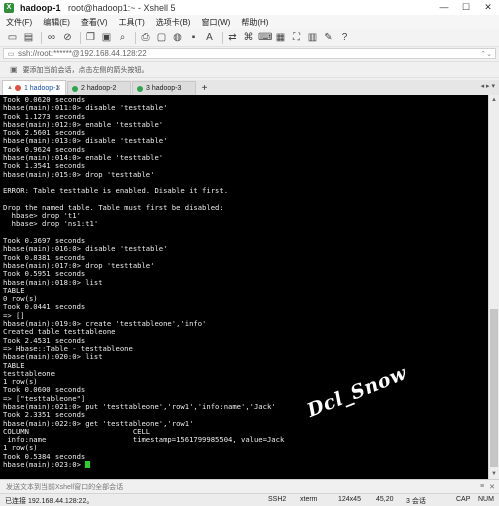 Image resolution: width=499 pixels, height=506 pixels. What do you see at coordinates (64, 487) in the screenshot?
I see `compose-input: 发送文本到当前Xshell窗口的全部会话` at bounding box center [64, 487].